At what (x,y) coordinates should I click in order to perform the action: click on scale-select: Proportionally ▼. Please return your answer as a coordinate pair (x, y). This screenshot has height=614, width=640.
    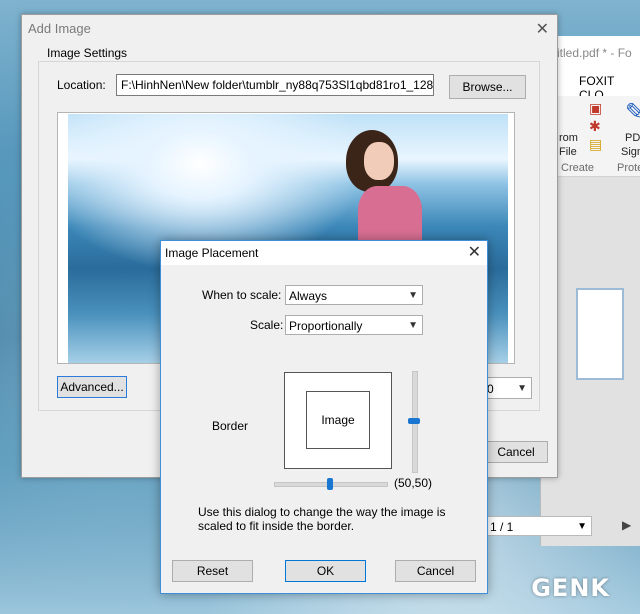
    Looking at the image, I should click on (354, 325).